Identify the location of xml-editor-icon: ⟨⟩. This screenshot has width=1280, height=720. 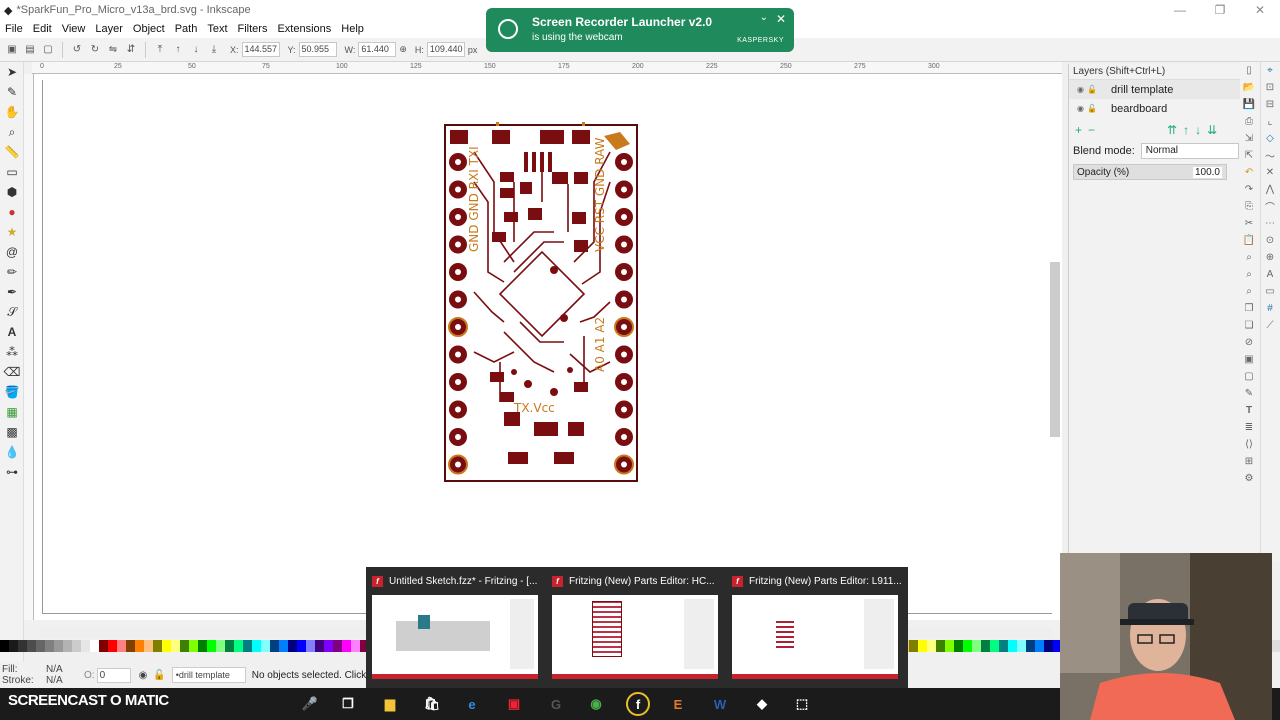
(1249, 444).